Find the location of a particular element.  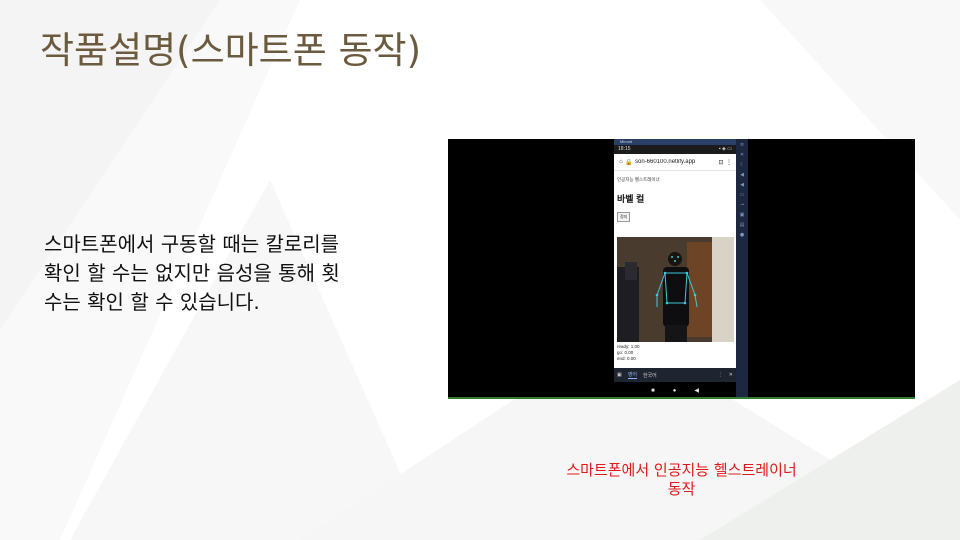

toolbar-icon: ▤ is located at coordinates (742, 225).